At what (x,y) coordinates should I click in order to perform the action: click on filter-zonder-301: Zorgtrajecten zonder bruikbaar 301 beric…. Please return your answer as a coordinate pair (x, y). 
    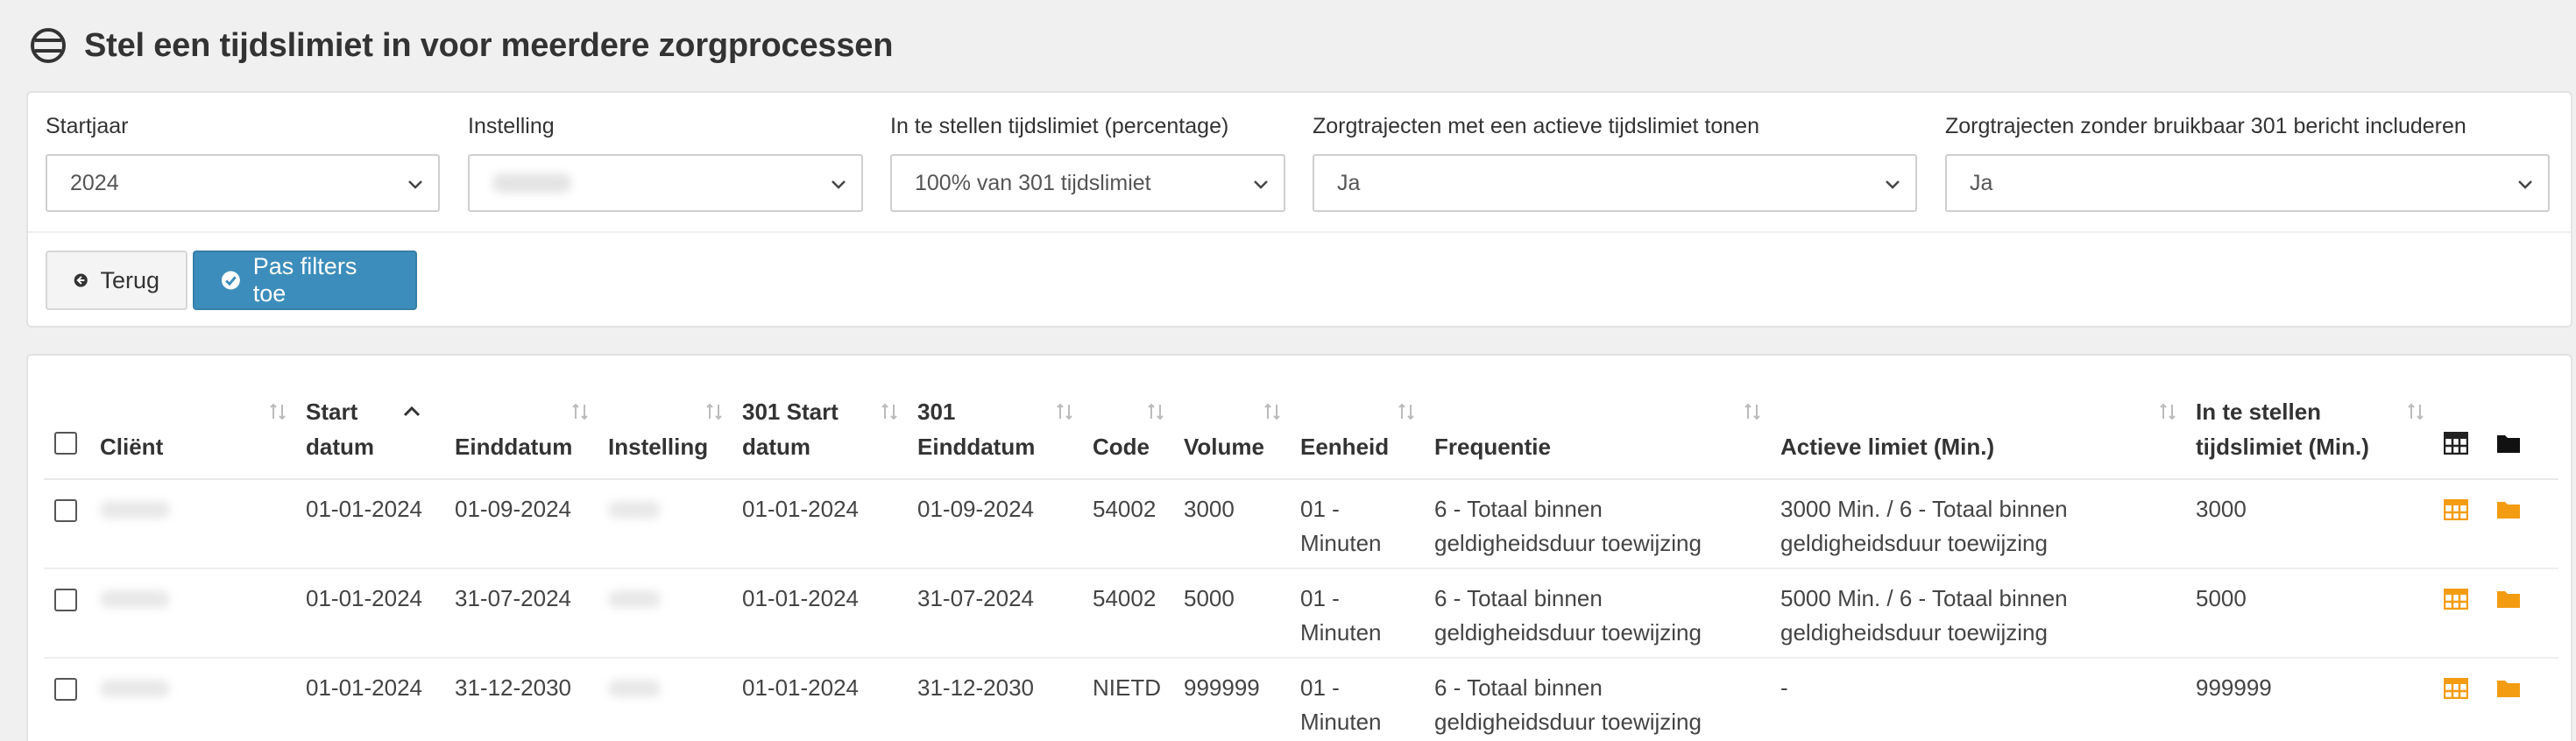
    Looking at the image, I should click on (2247, 161).